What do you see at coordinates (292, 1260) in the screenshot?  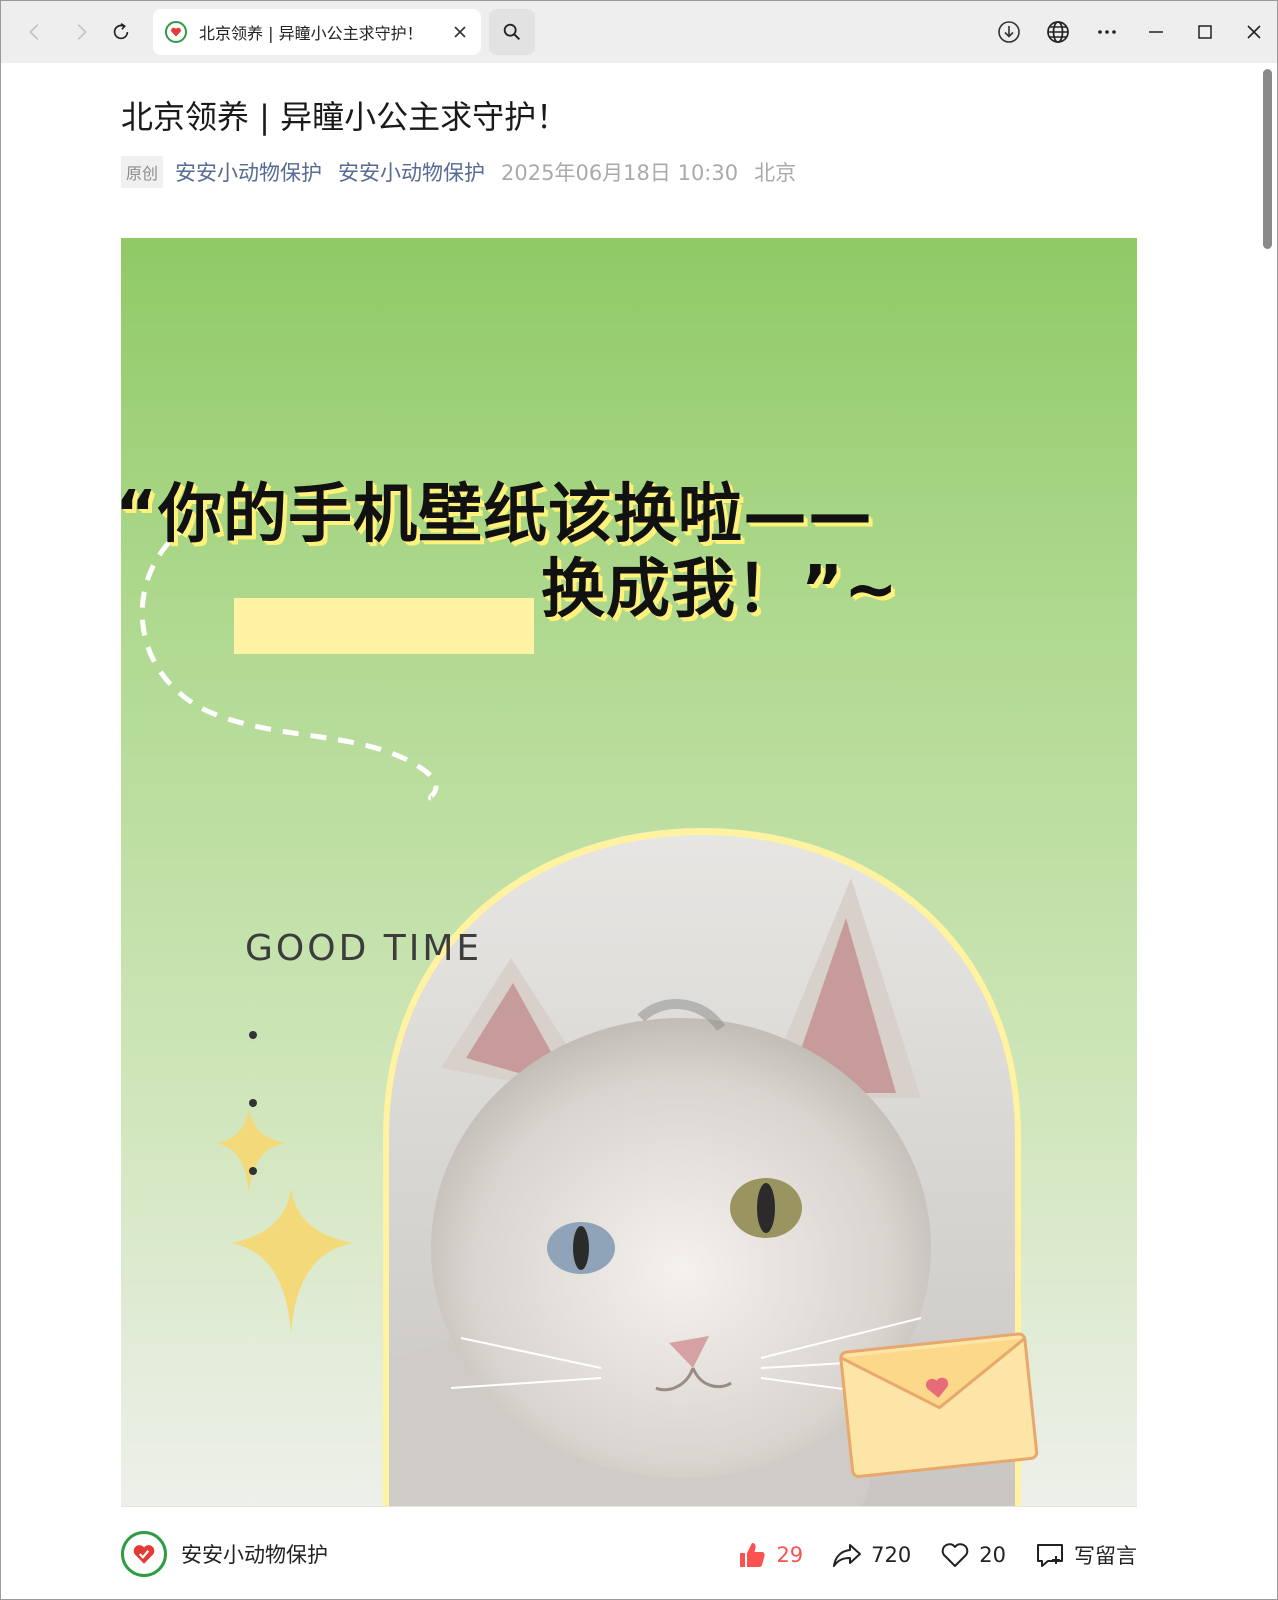 I see `large-sparkle-decoration` at bounding box center [292, 1260].